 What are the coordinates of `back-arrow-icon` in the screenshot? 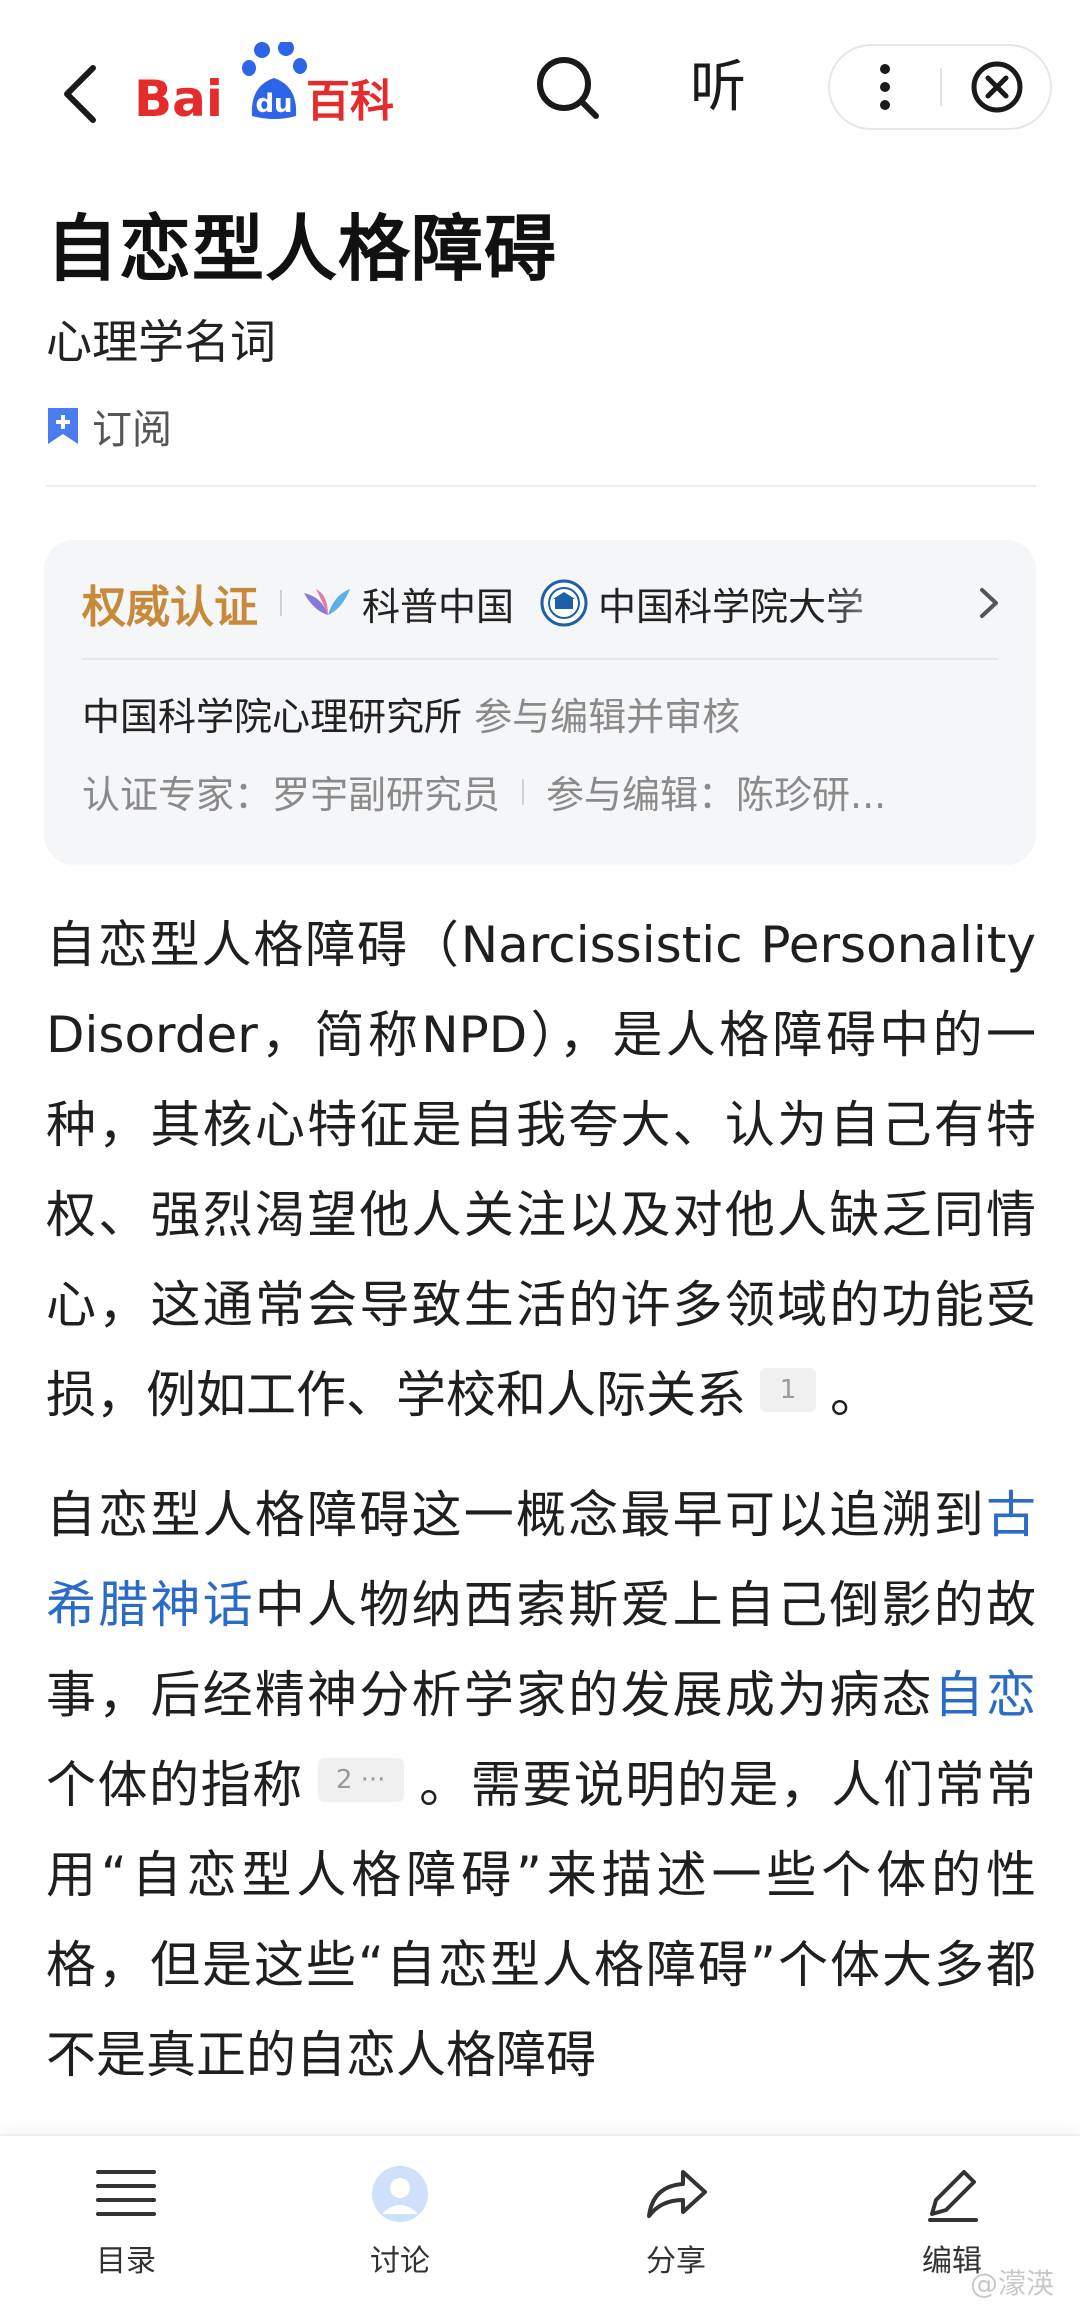 It's located at (80, 94).